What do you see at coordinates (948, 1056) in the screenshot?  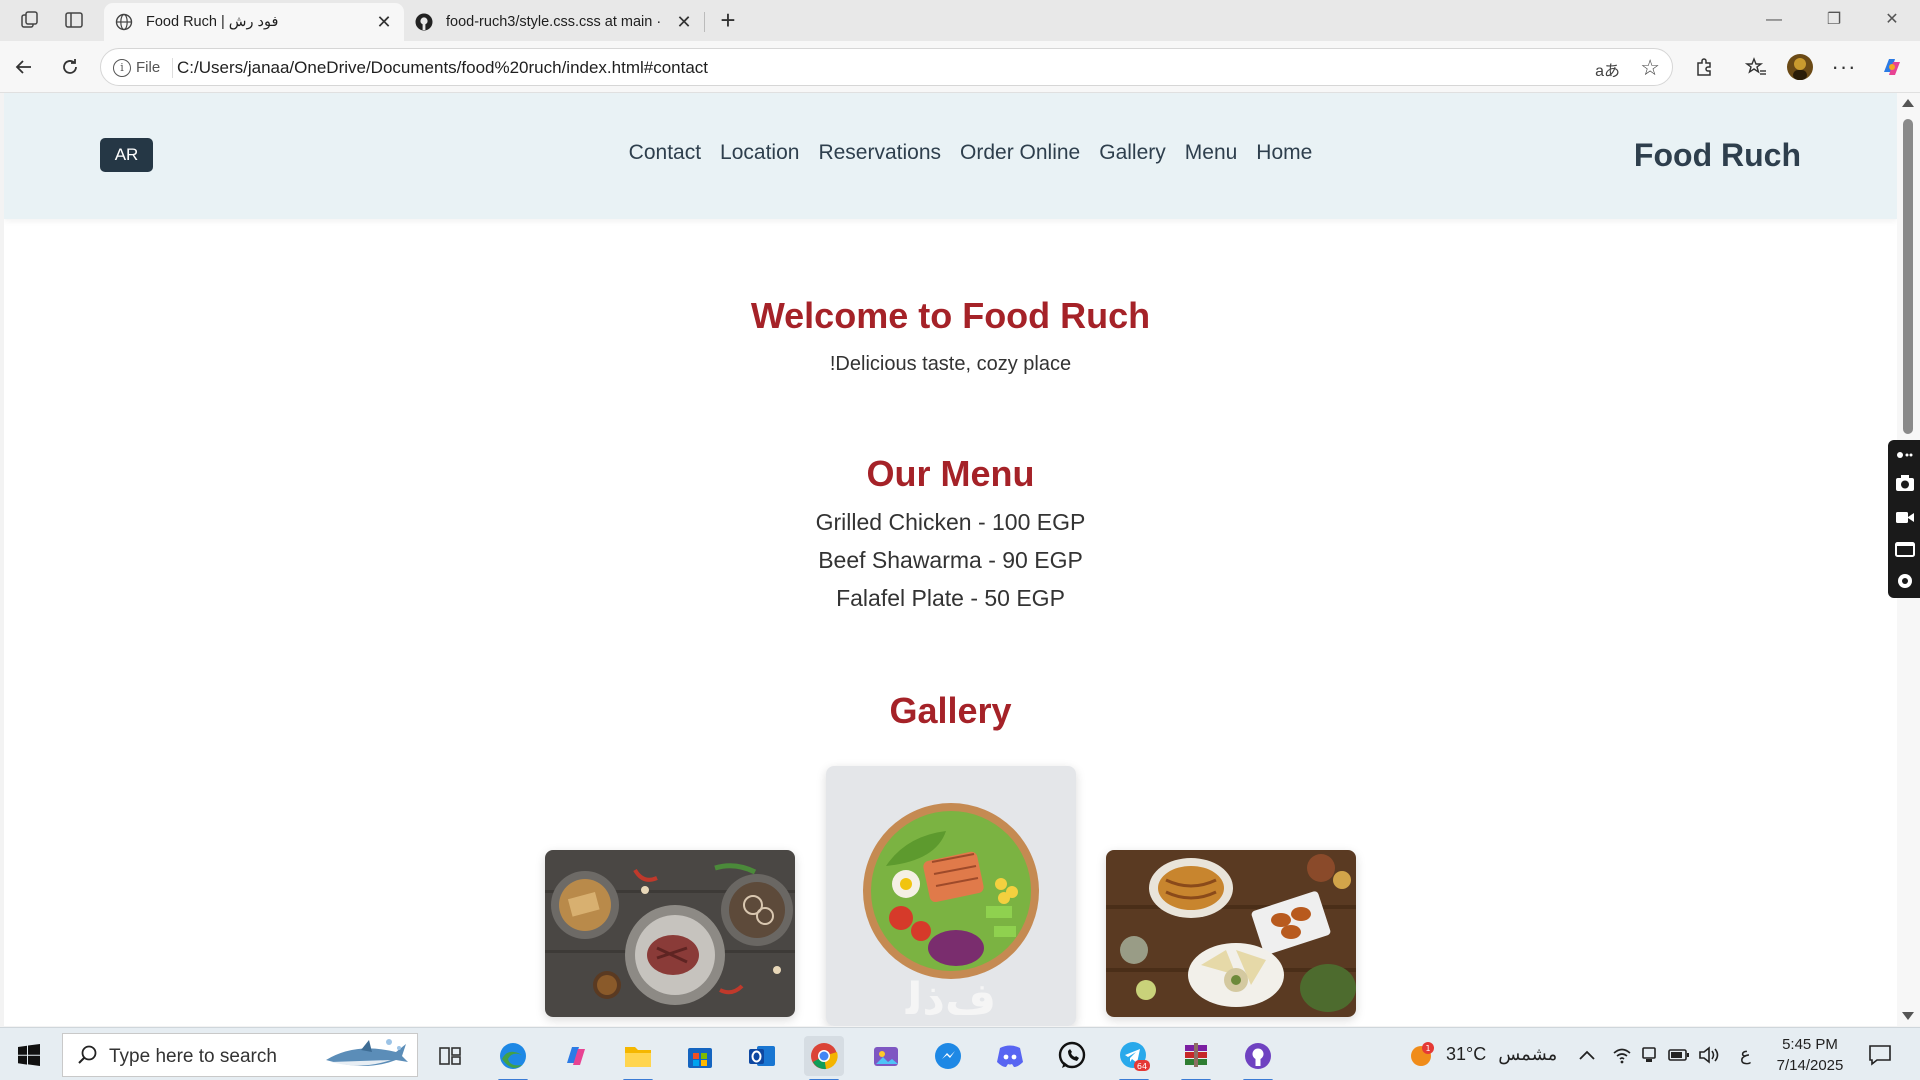 I see `messenger-app-icon` at bounding box center [948, 1056].